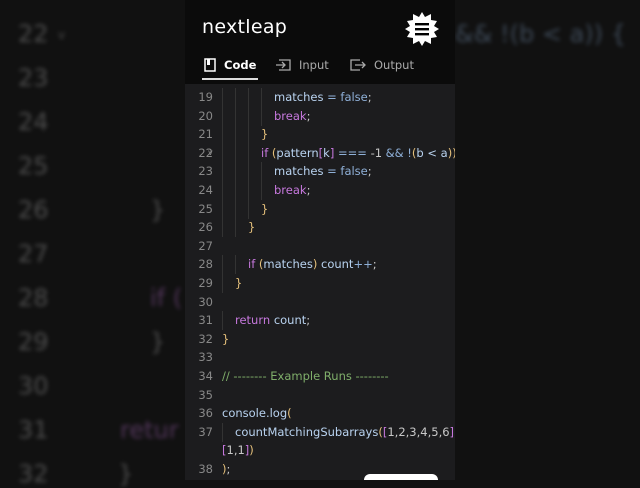  What do you see at coordinates (257, 413) in the screenshot?
I see `code-text: console.log(` at bounding box center [257, 413].